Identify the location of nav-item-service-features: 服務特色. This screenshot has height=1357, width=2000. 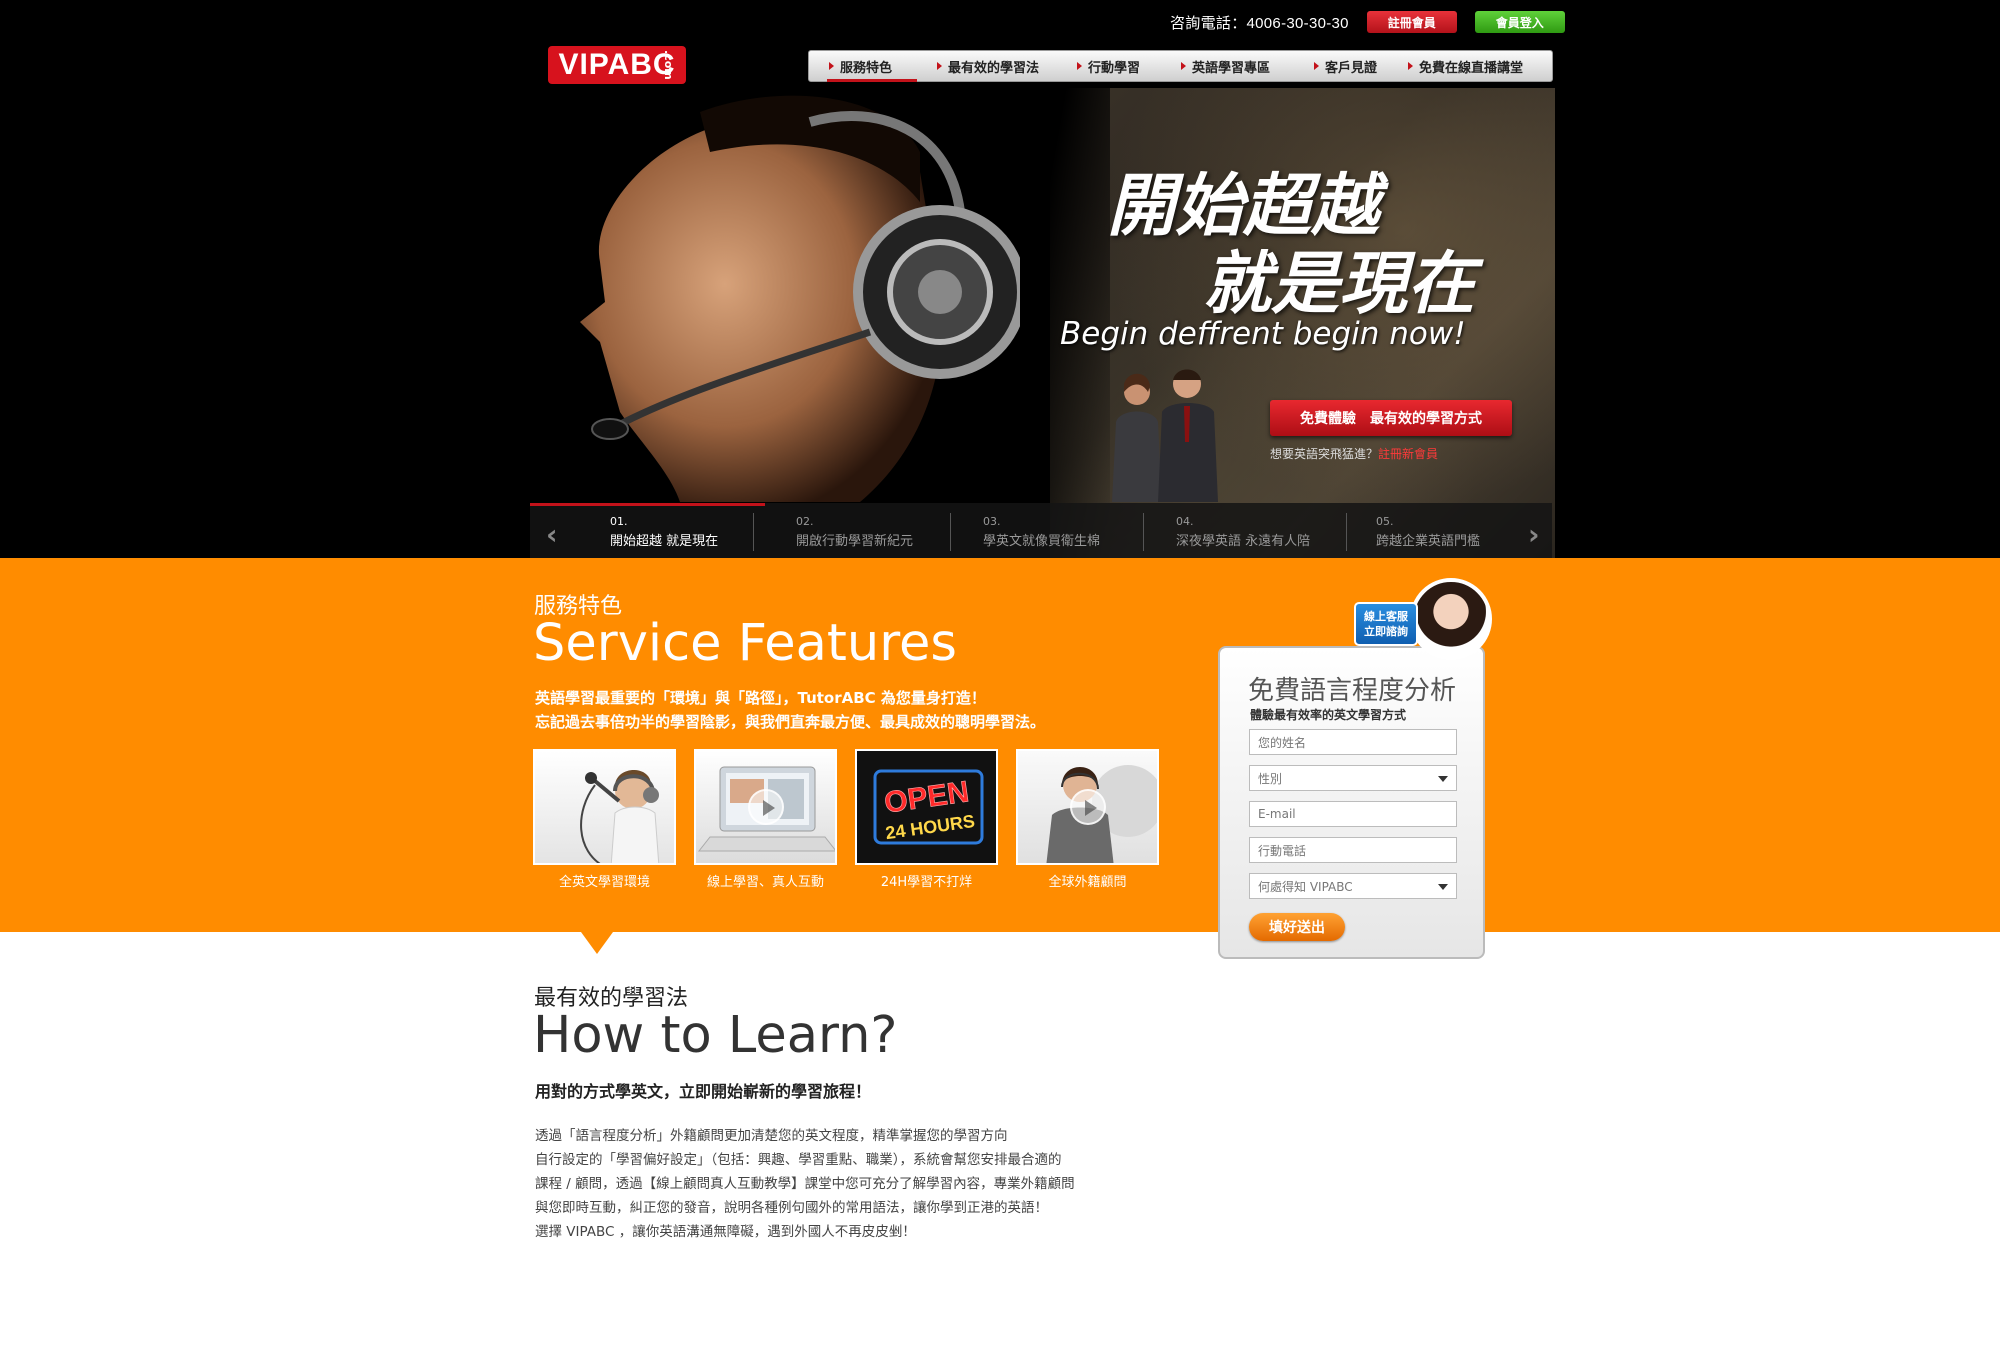
(863, 66).